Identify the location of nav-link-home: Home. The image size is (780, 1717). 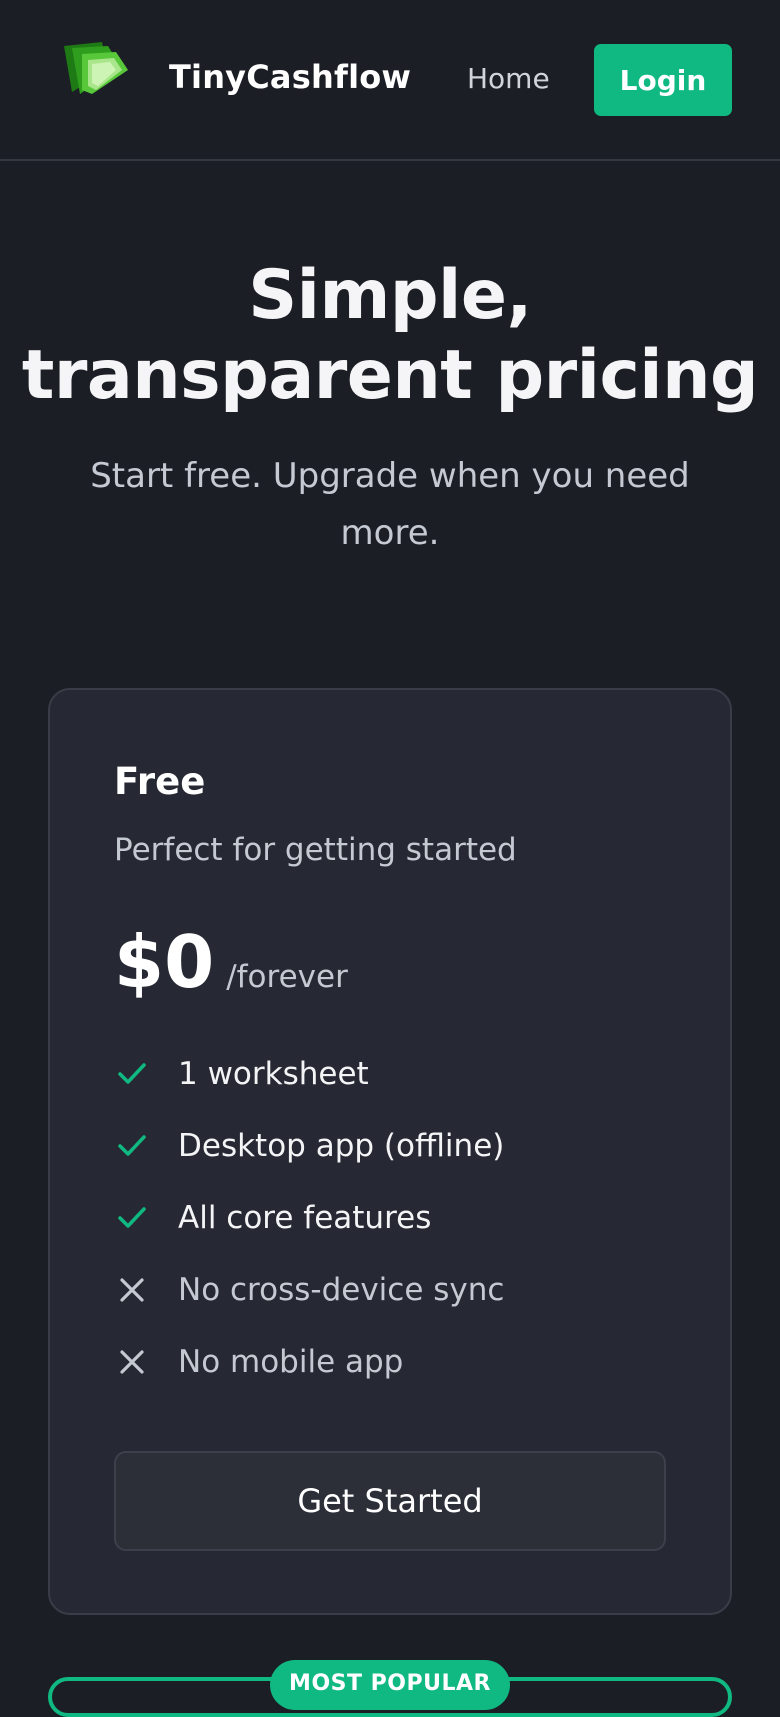
(508, 78).